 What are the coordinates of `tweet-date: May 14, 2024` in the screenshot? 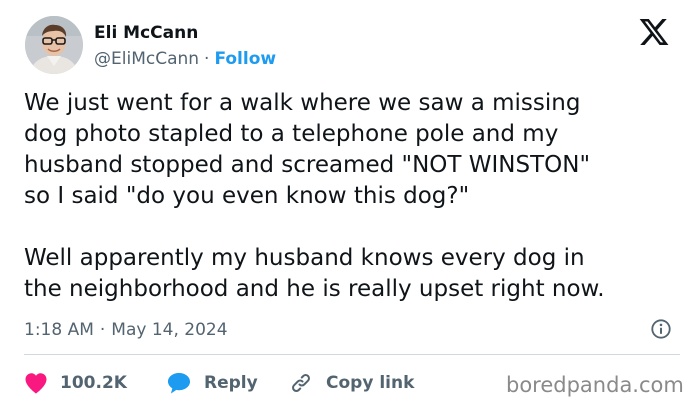 It's located at (169, 330).